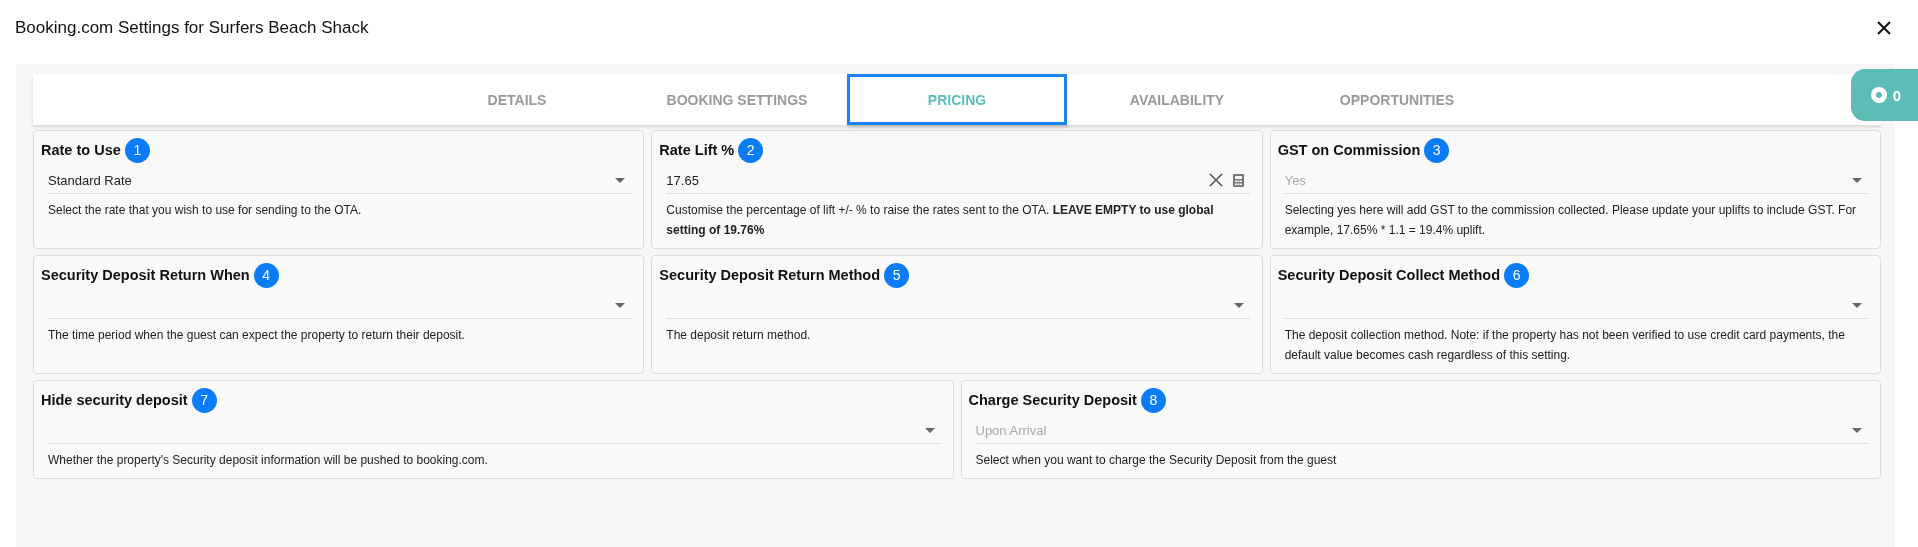 The image size is (1918, 547). What do you see at coordinates (957, 99) in the screenshot?
I see `tab: PRICING` at bounding box center [957, 99].